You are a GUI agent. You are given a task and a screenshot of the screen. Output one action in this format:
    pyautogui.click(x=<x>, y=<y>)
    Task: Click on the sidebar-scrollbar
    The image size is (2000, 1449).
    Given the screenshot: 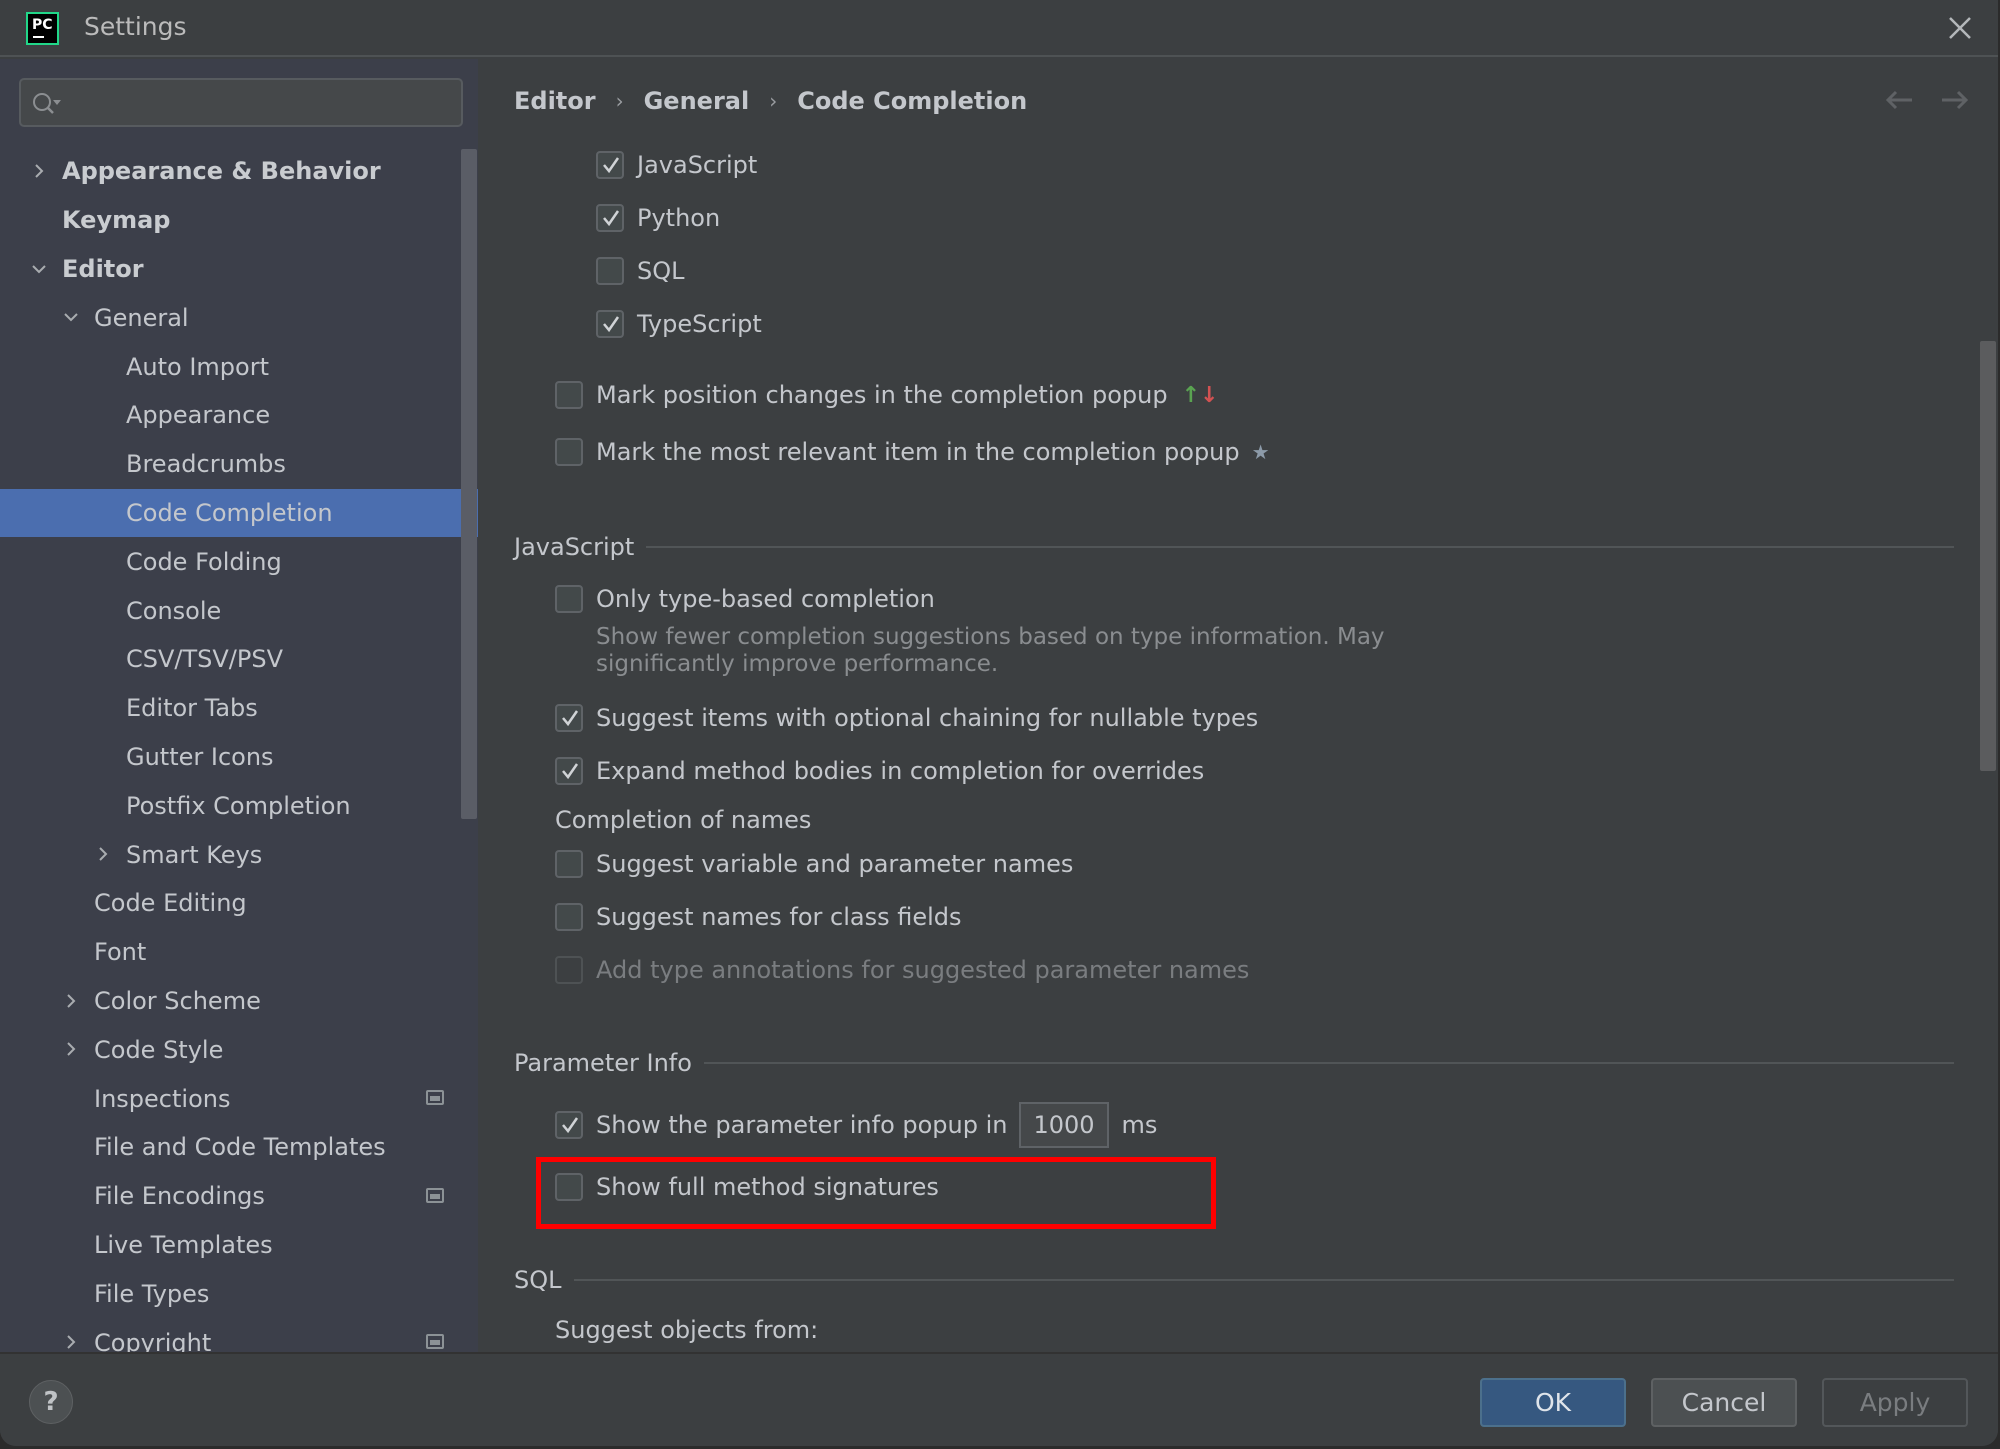 What is the action you would take?
    pyautogui.click(x=469, y=484)
    